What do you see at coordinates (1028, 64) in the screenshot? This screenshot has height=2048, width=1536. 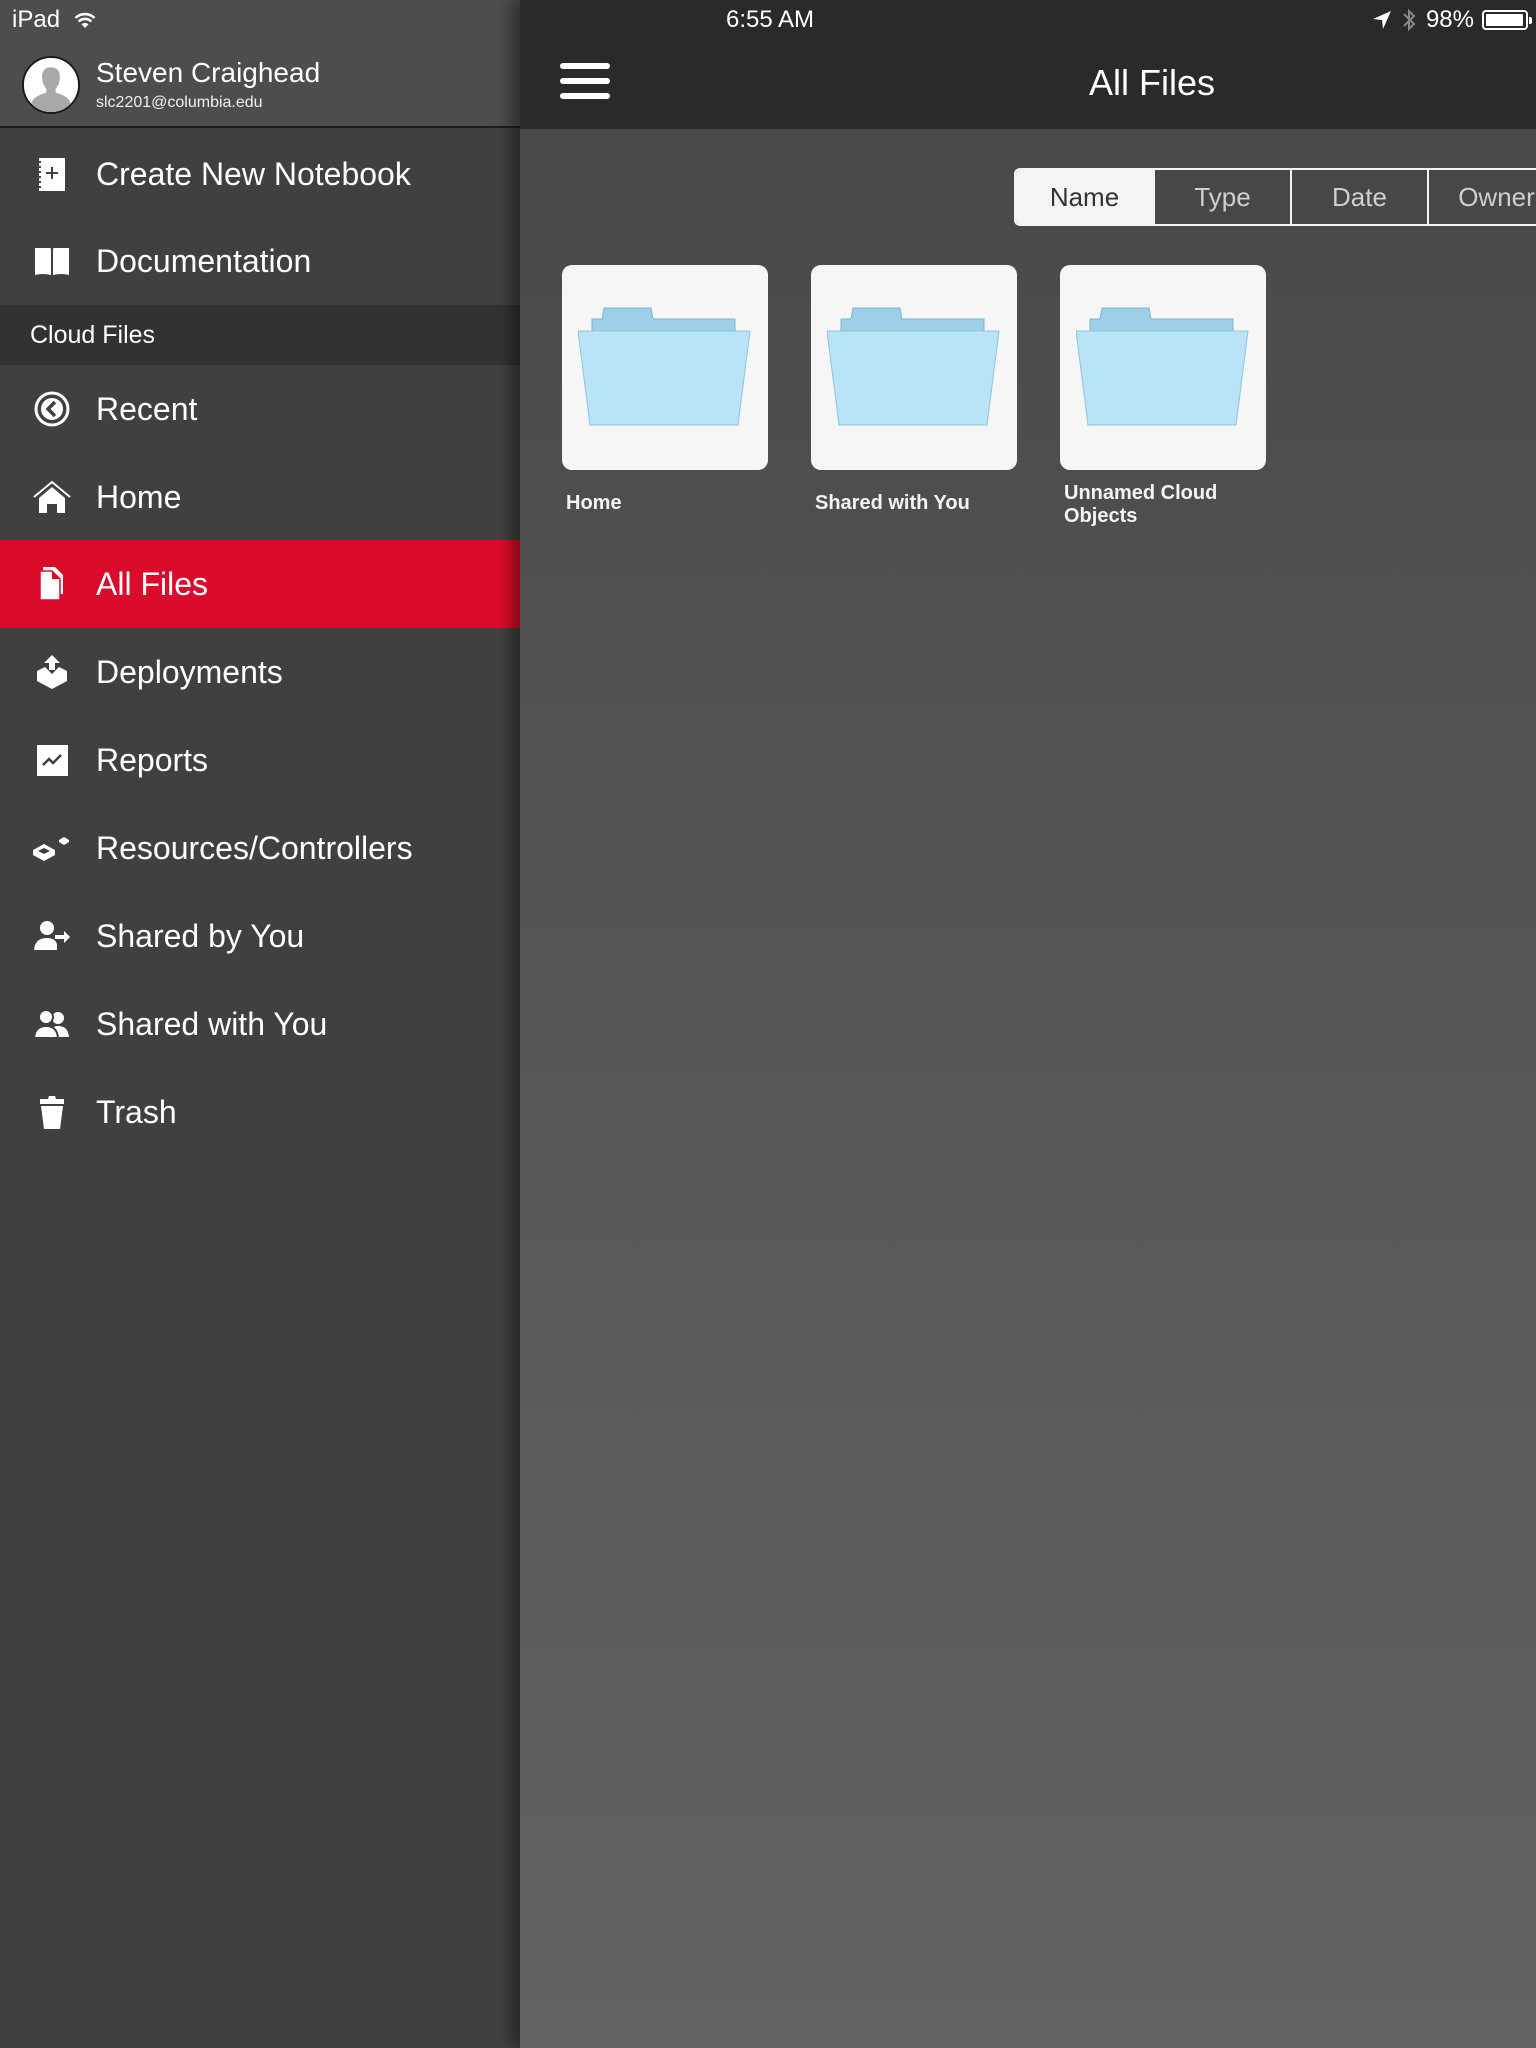 I see `top-nav-bar: 6:55 AM 98% All Files` at bounding box center [1028, 64].